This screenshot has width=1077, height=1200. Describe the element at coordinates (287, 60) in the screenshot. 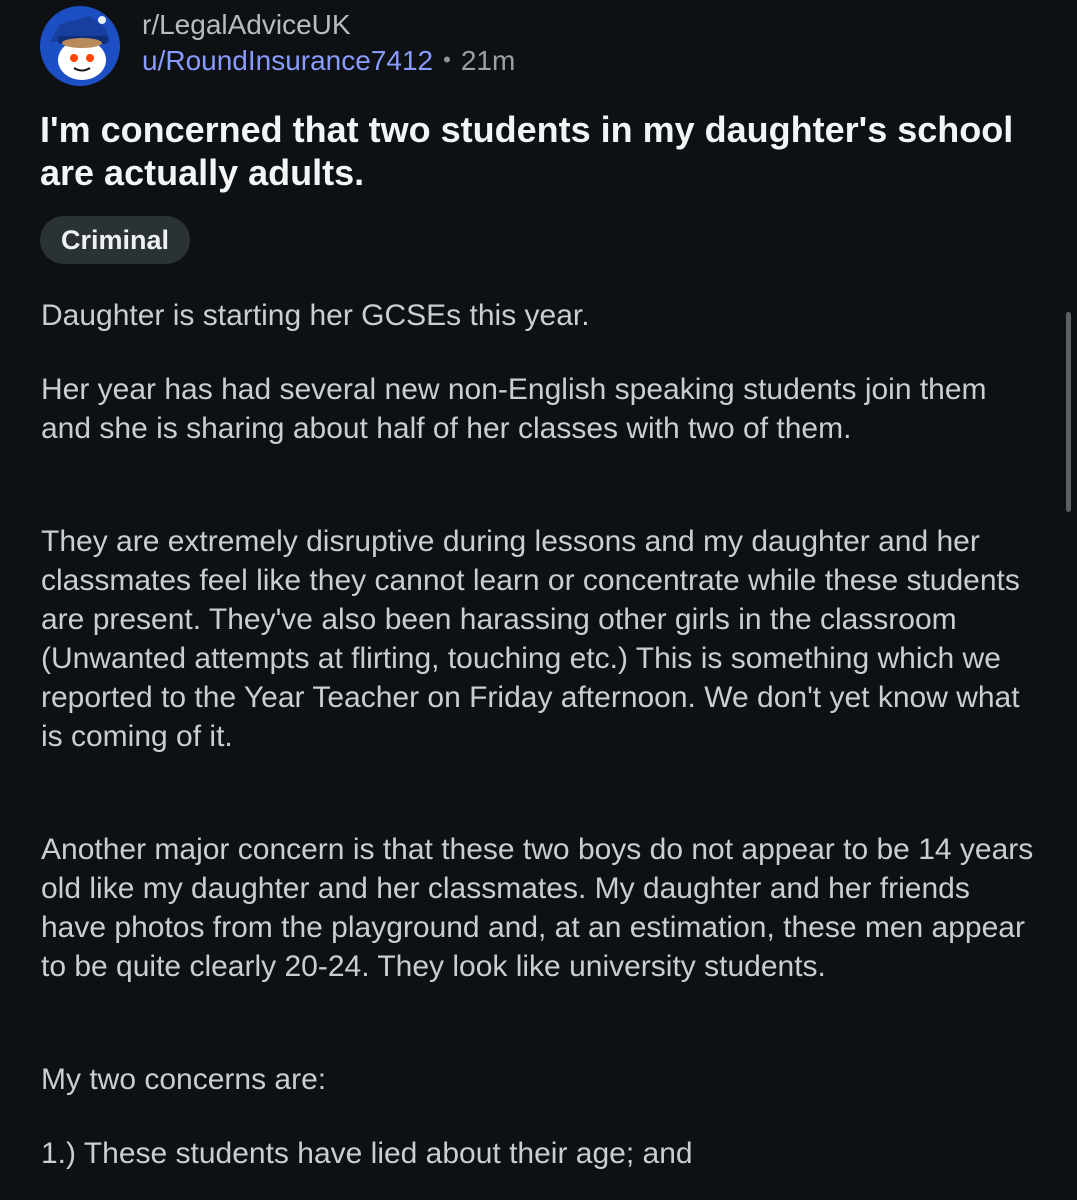

I see `username-link: u/RoundInsurance7412` at that location.